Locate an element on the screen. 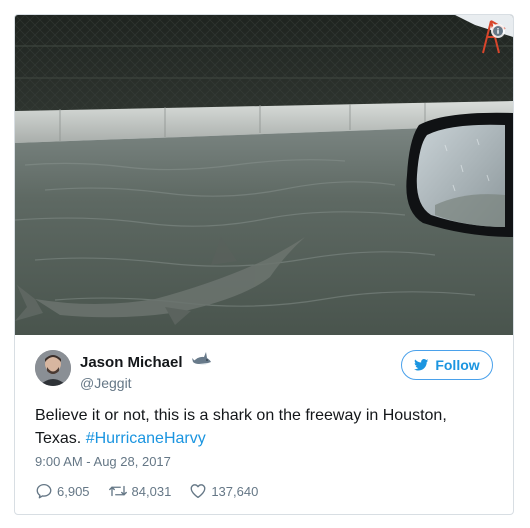 The image size is (530, 528). info-icon is located at coordinates (498, 31).